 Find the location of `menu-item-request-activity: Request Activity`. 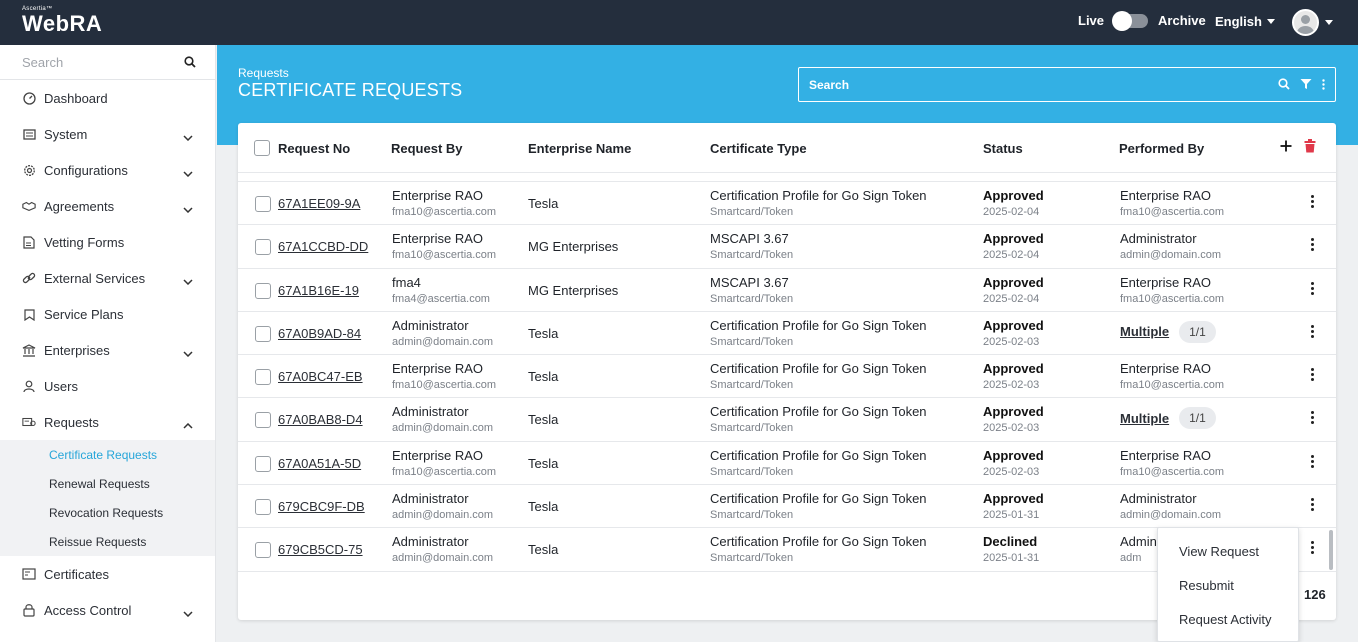

menu-item-request-activity: Request Activity is located at coordinates (1228, 619).